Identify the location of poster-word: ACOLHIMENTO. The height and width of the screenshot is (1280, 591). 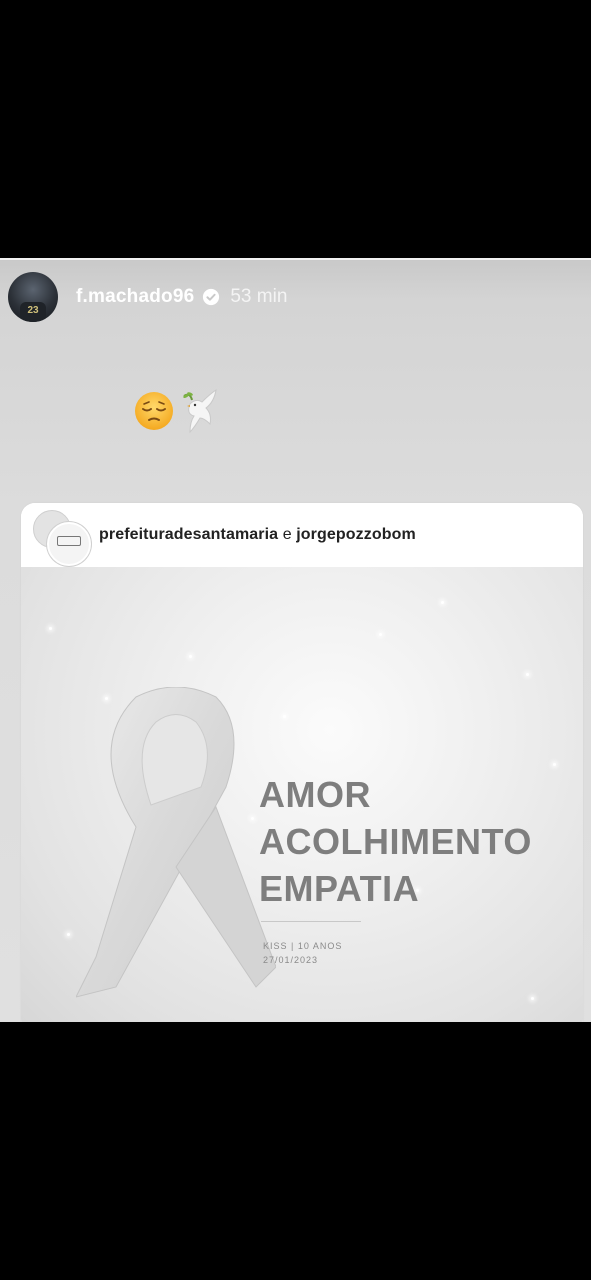
(395, 841).